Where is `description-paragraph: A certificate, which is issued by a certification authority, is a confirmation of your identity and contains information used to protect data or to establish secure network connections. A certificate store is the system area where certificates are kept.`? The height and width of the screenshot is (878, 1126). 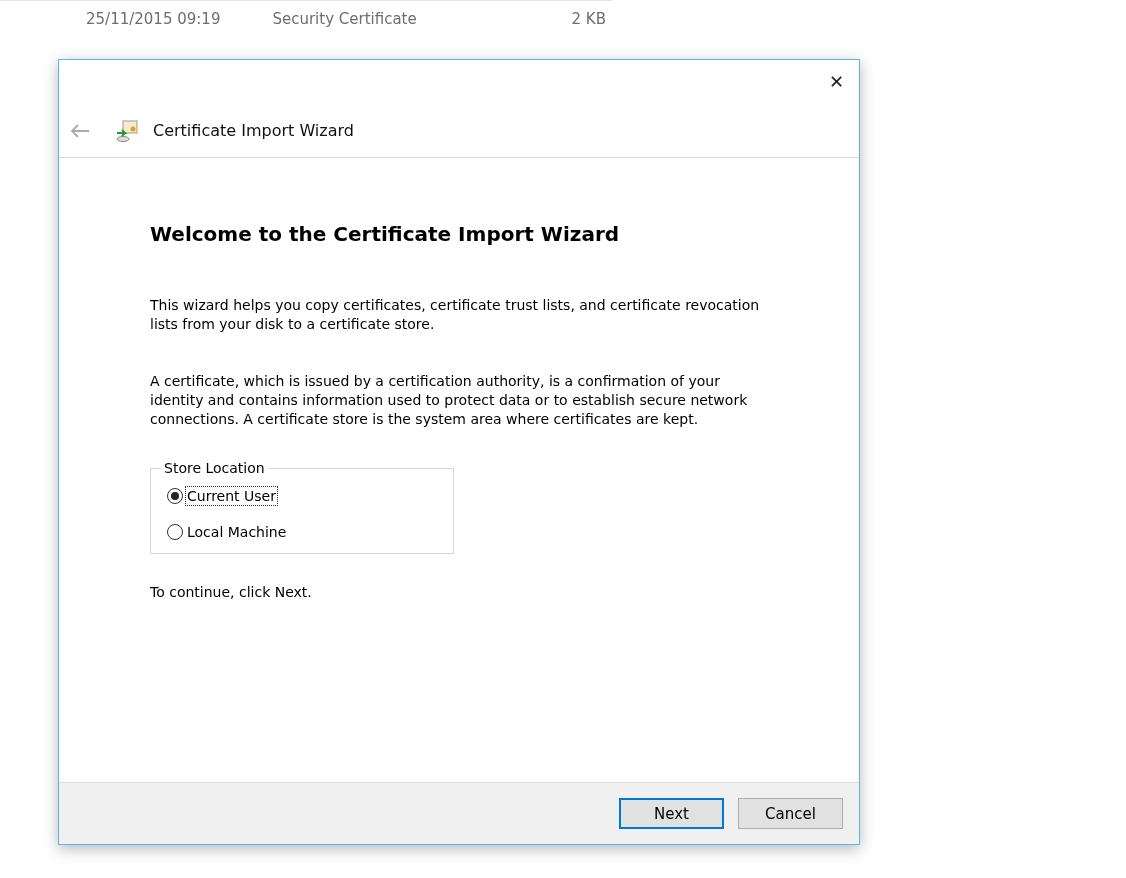 description-paragraph: A certificate, which is issued by a certification authority, is a confirmation of your identity and contains information used to protect data or to establish secure network connections. A certificate store is the system area where certificates are kept. is located at coordinates (449, 400).